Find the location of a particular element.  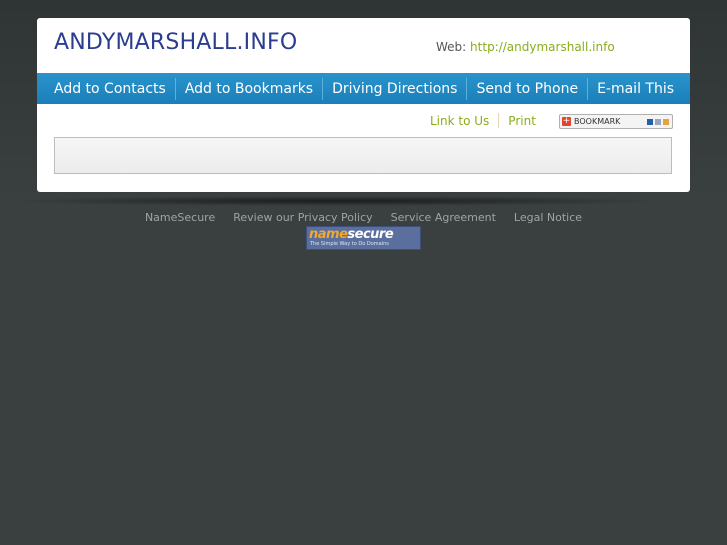

namesecure-logo: namesecure The Simple Way to Do Domains is located at coordinates (363, 238).